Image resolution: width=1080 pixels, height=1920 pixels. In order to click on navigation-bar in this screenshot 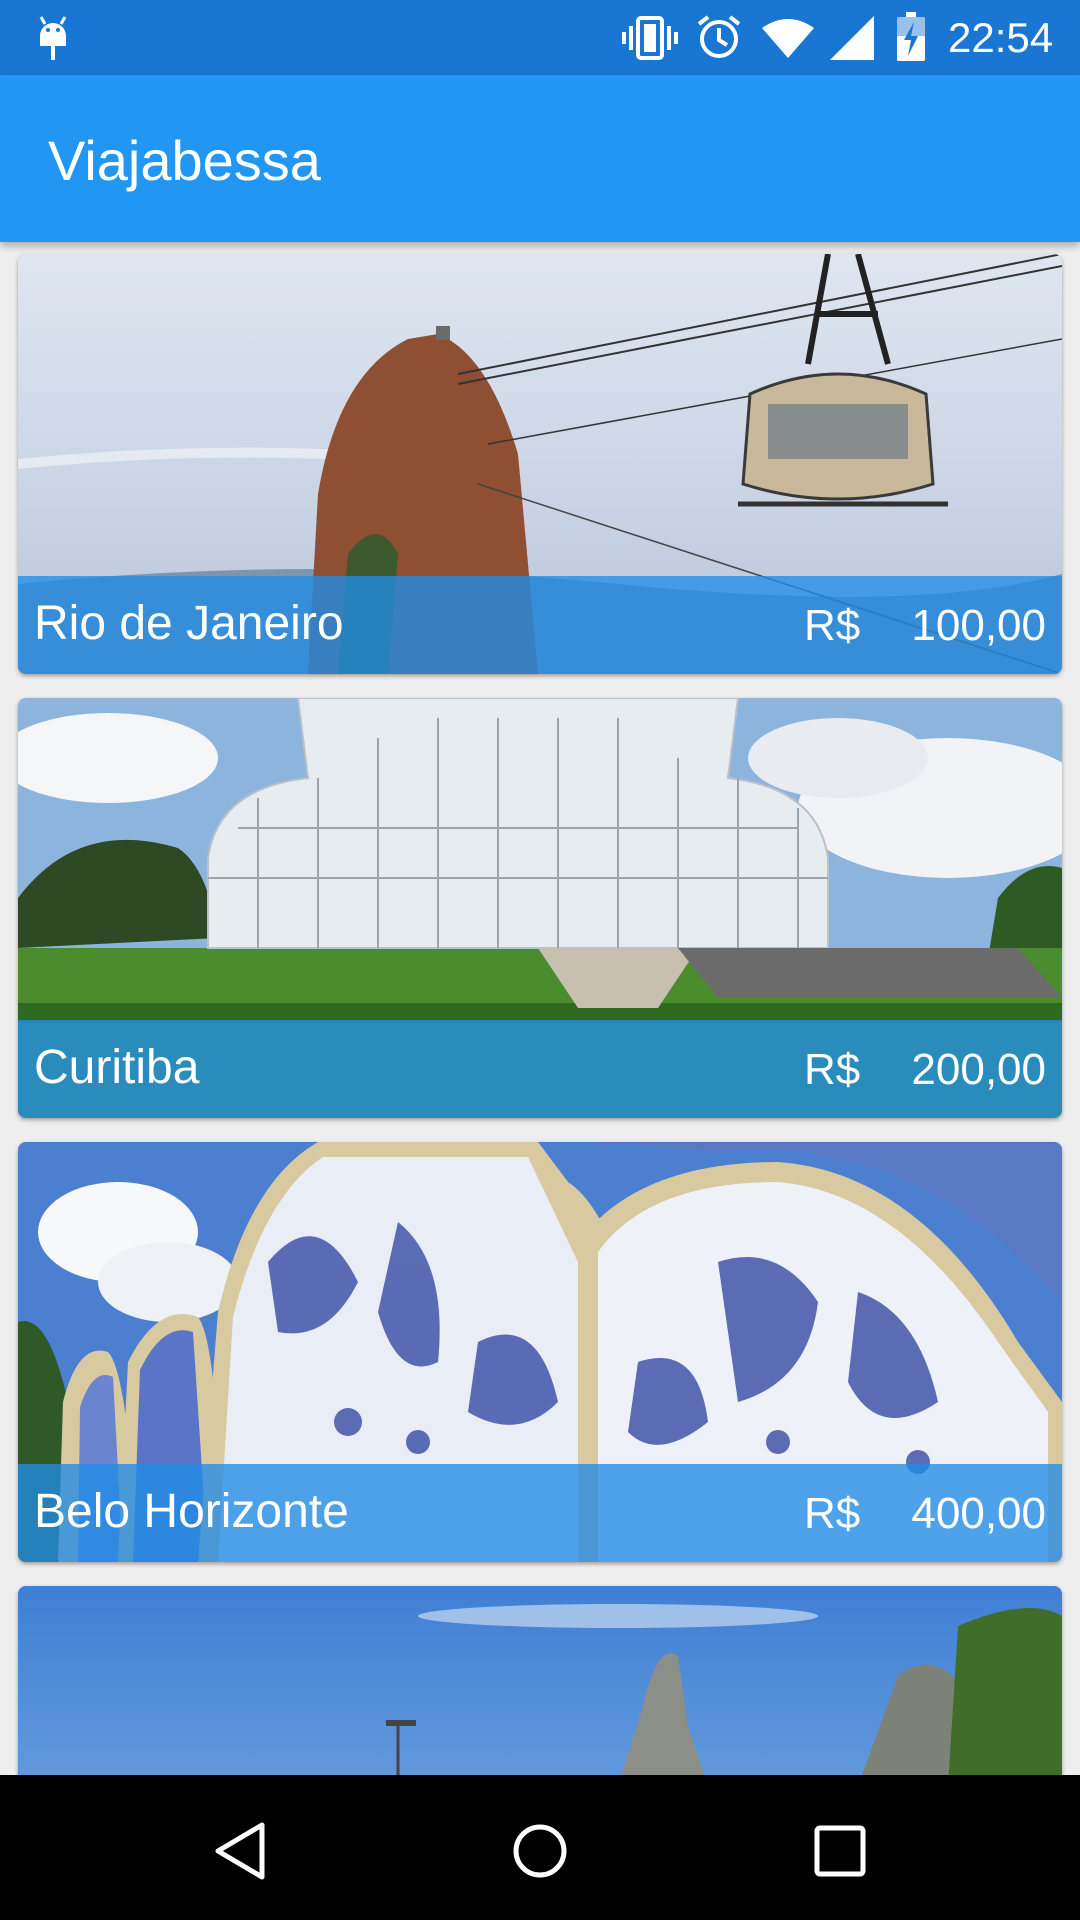, I will do `click(540, 1847)`.